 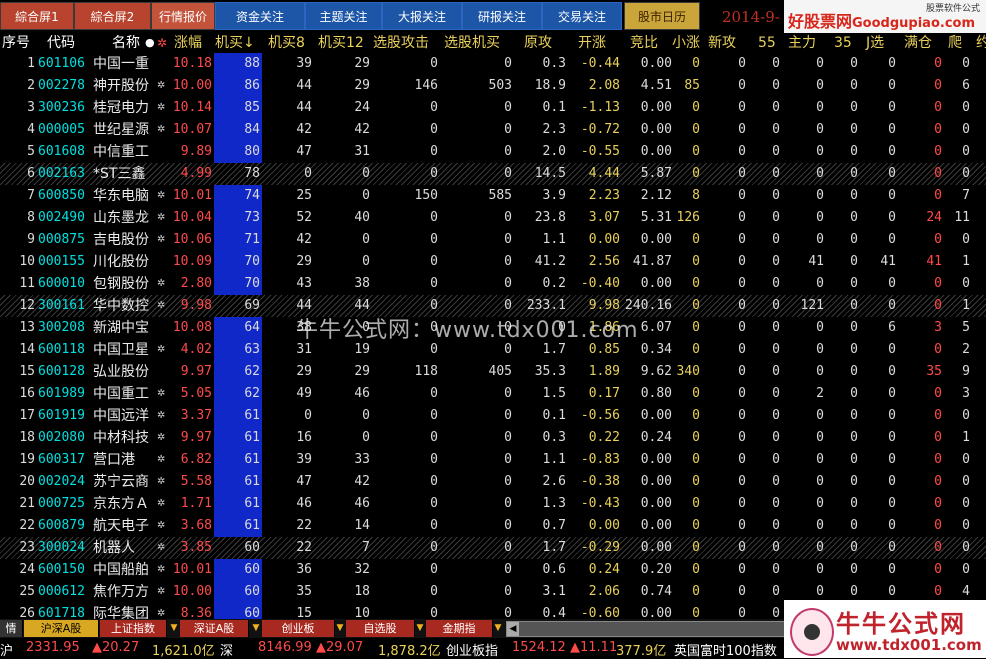 I want to click on bottom-tab-futures-index: 金期指, so click(x=459, y=628).